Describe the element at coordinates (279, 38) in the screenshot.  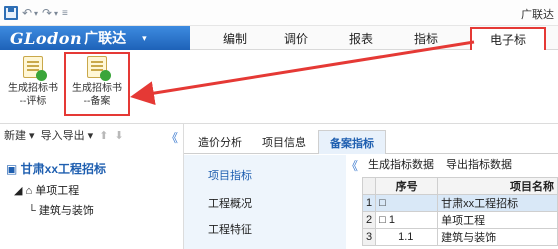
I see `menu-bar: GLodon 广联达 ▾ 编制 调价 报表 指标 电子标` at that location.